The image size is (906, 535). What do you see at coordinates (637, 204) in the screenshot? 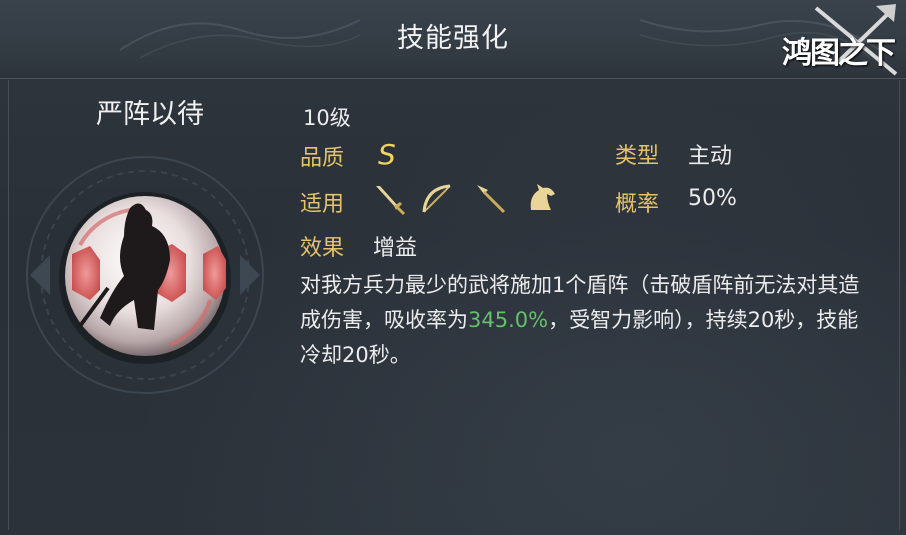
I see `probability-label: 概率` at bounding box center [637, 204].